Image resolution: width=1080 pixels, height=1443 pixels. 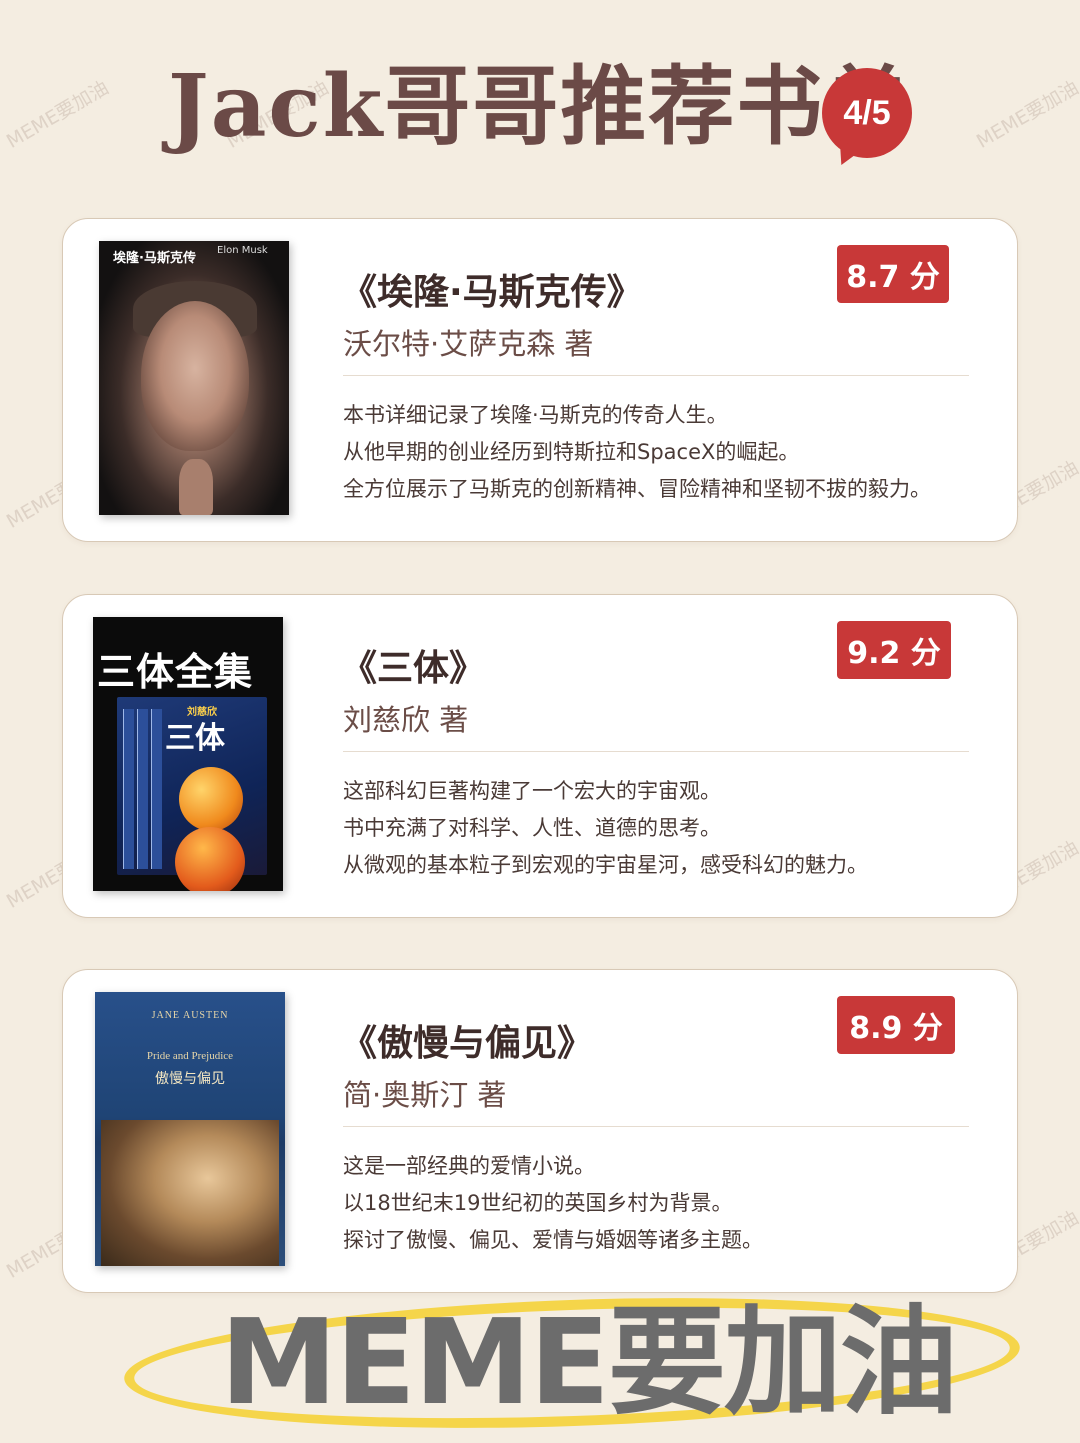 What do you see at coordinates (406, 720) in the screenshot?
I see `book-author: 刘慈欣 著` at bounding box center [406, 720].